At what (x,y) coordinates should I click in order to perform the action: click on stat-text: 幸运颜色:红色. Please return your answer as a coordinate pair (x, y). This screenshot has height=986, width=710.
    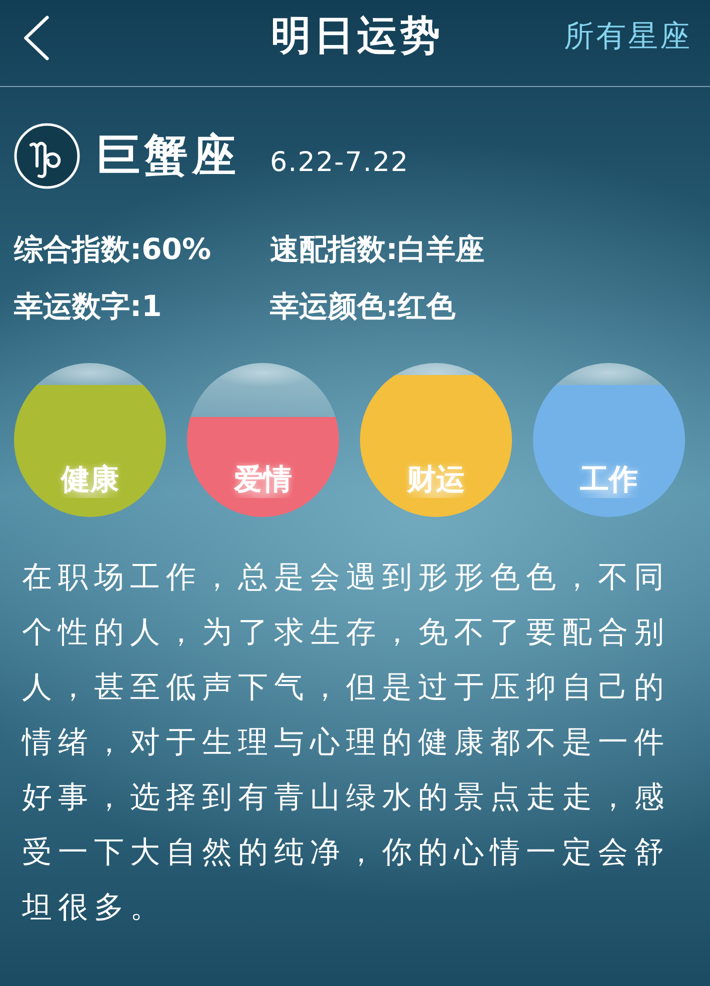
    Looking at the image, I should click on (363, 306).